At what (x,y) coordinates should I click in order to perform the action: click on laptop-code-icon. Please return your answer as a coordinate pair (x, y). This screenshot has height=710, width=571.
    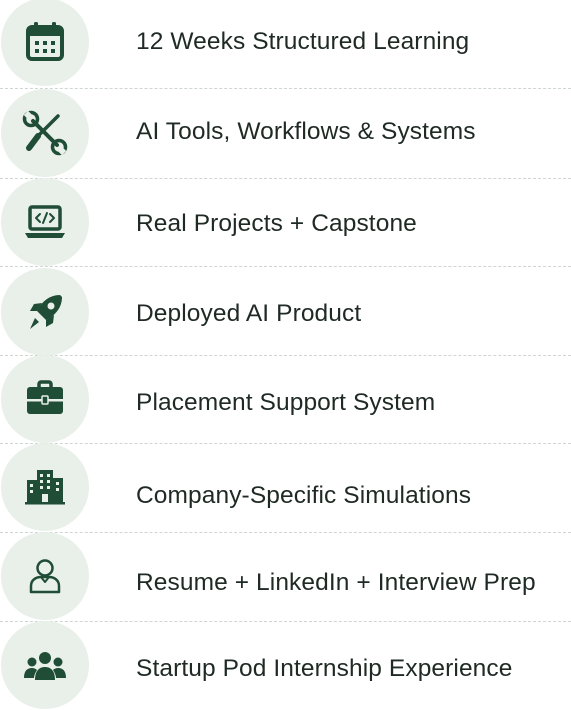
    Looking at the image, I should click on (45, 222).